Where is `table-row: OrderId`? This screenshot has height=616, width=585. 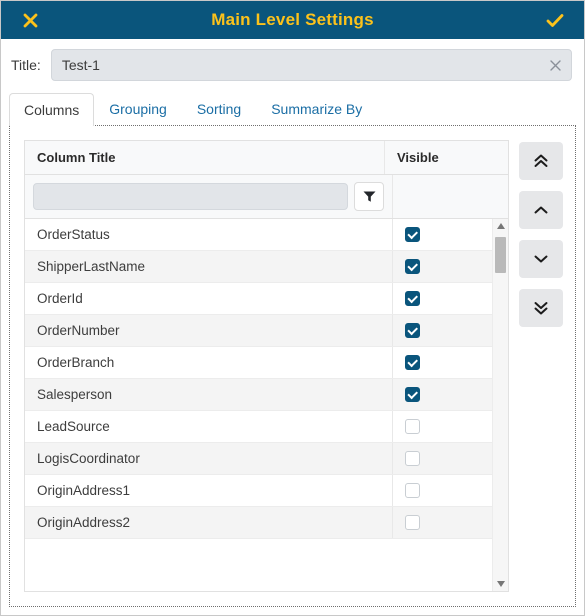 table-row: OrderId is located at coordinates (258, 299).